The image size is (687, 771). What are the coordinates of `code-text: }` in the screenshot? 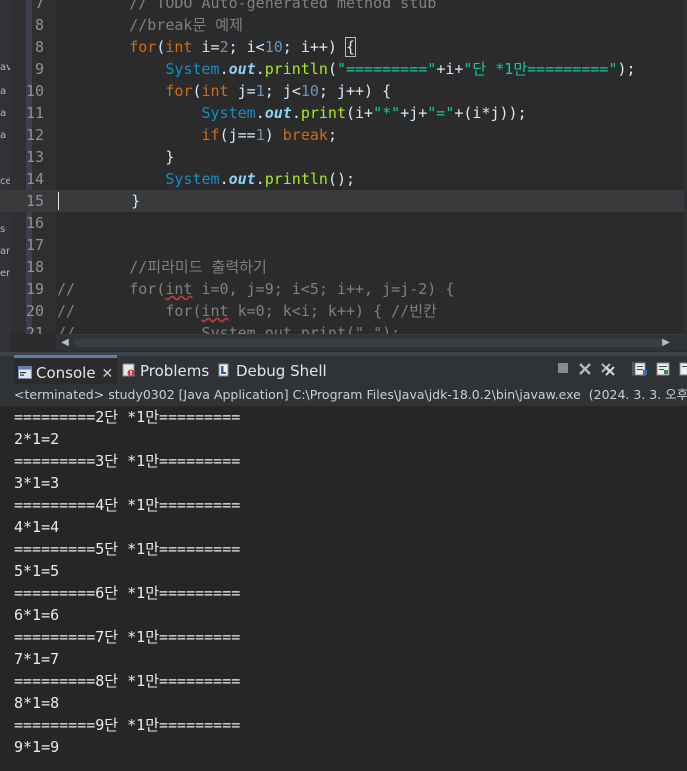 It's located at (99, 201).